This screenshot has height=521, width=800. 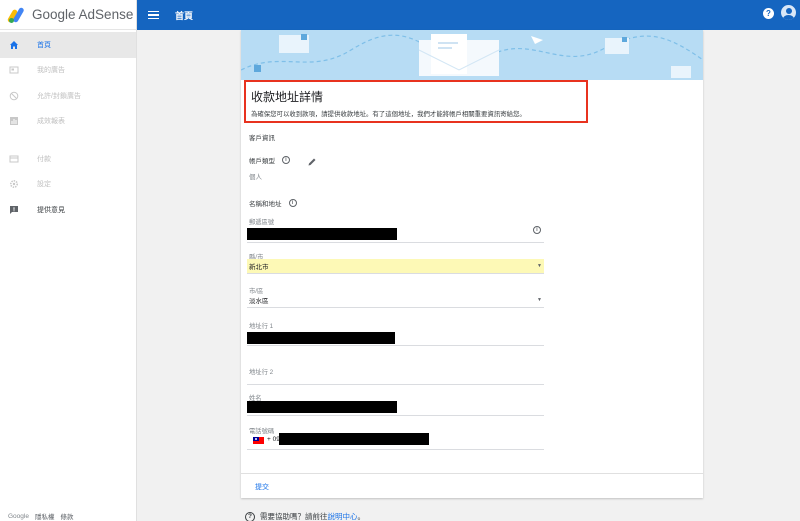 What do you see at coordinates (768, 13) in the screenshot?
I see `help-icon: ?` at bounding box center [768, 13].